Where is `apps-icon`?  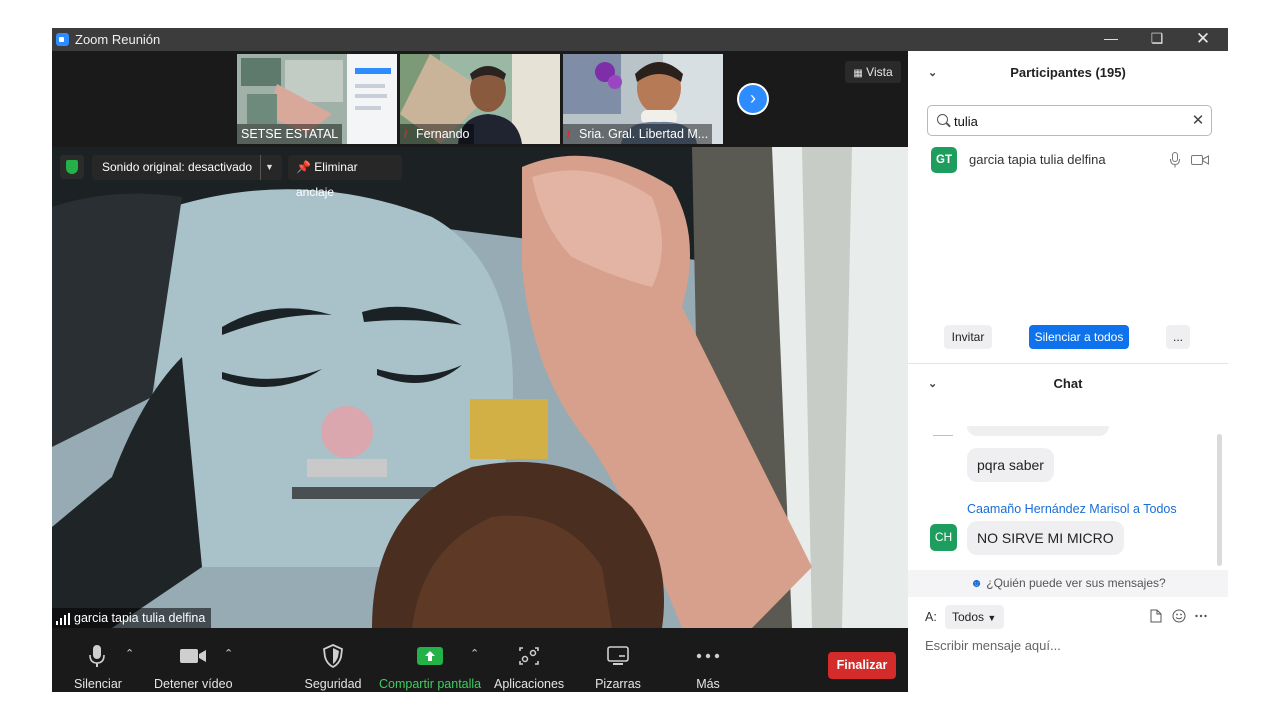 apps-icon is located at coordinates (529, 656).